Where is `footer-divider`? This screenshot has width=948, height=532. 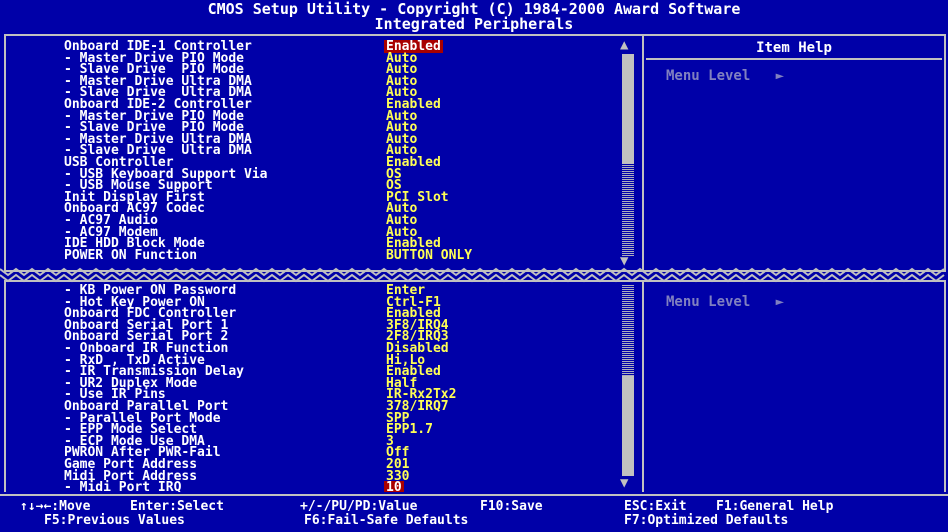
footer-divider is located at coordinates (474, 495).